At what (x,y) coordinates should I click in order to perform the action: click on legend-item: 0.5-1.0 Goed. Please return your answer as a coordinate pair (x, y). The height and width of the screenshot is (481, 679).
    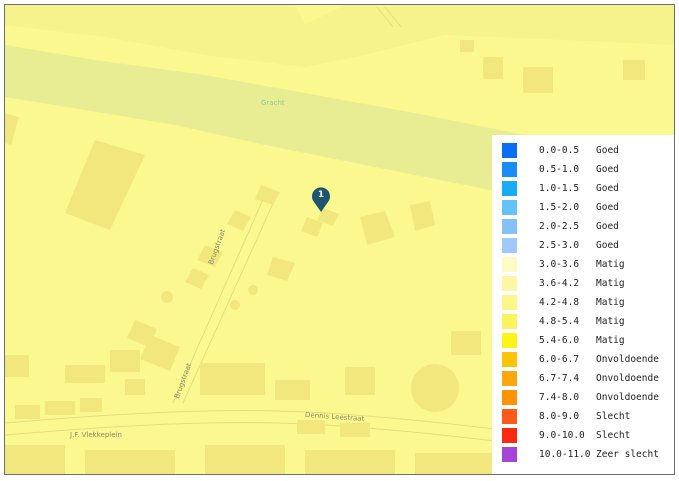
    Looking at the image, I should click on (588, 171).